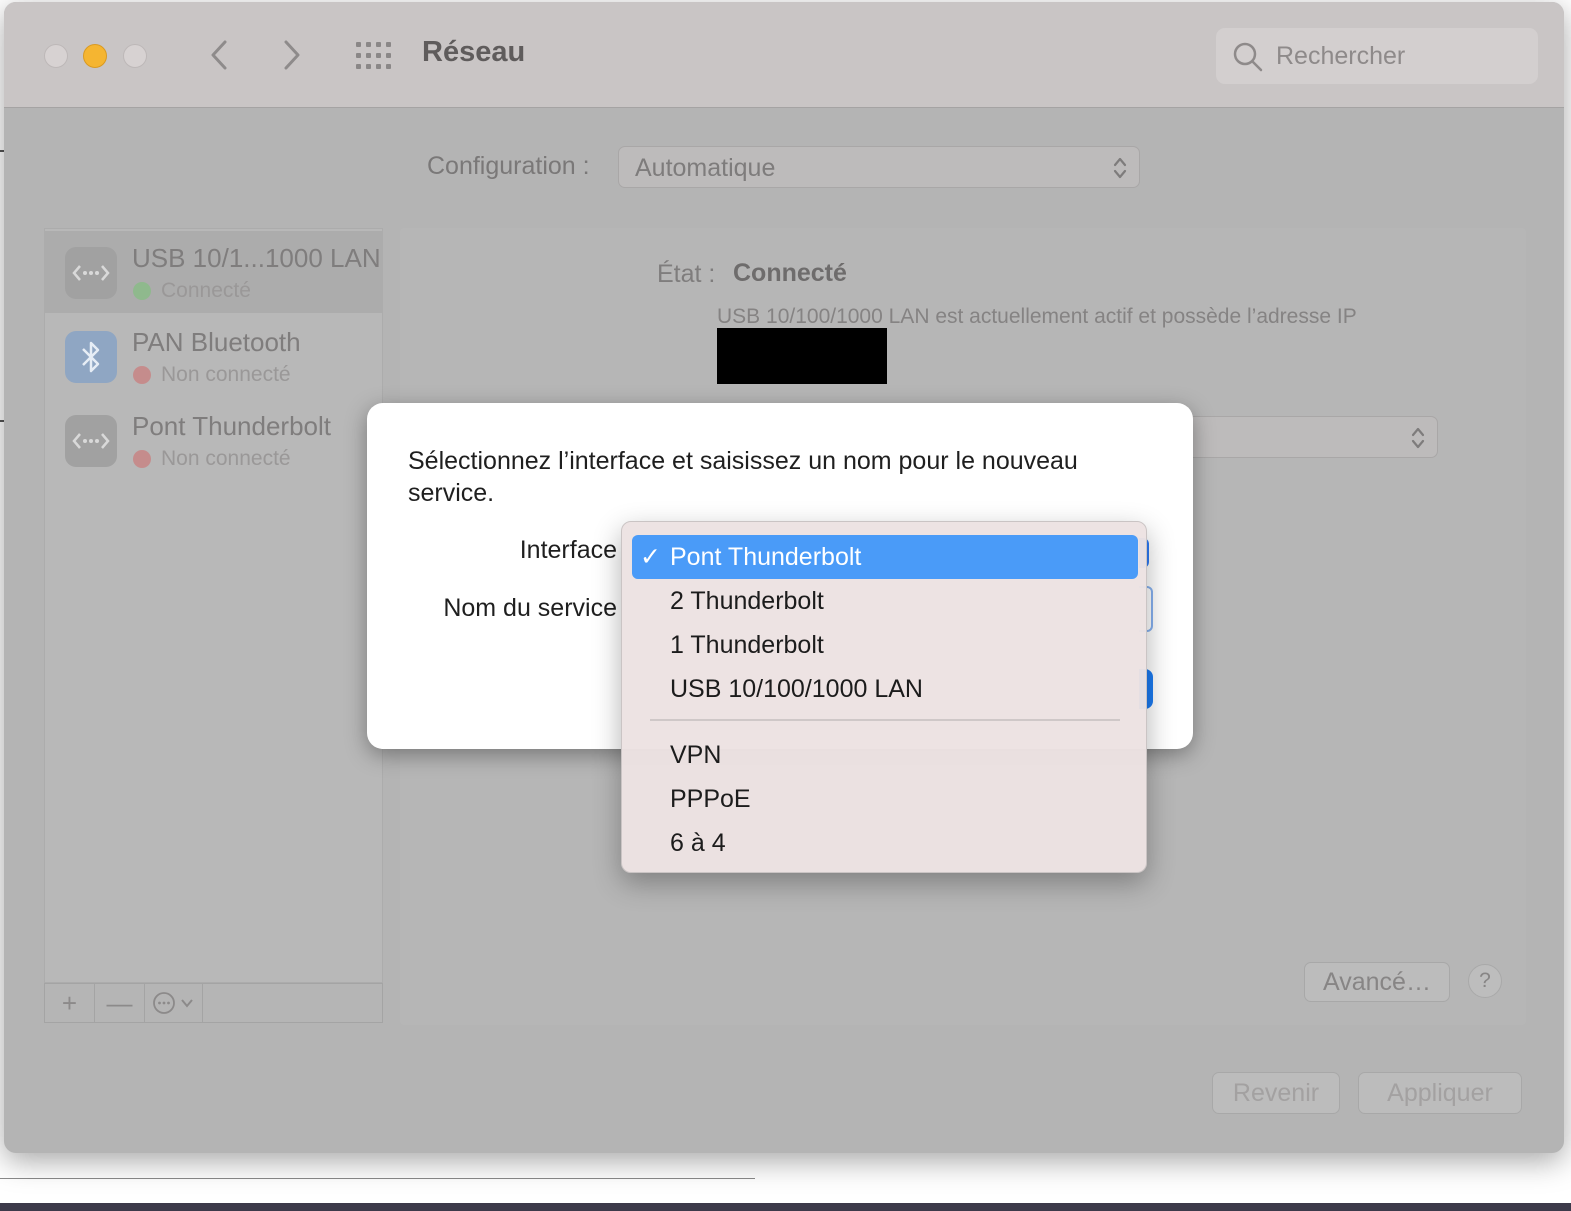 This screenshot has width=1571, height=1211. Describe the element at coordinates (95, 56) in the screenshot. I see `minimize-window-button` at that location.